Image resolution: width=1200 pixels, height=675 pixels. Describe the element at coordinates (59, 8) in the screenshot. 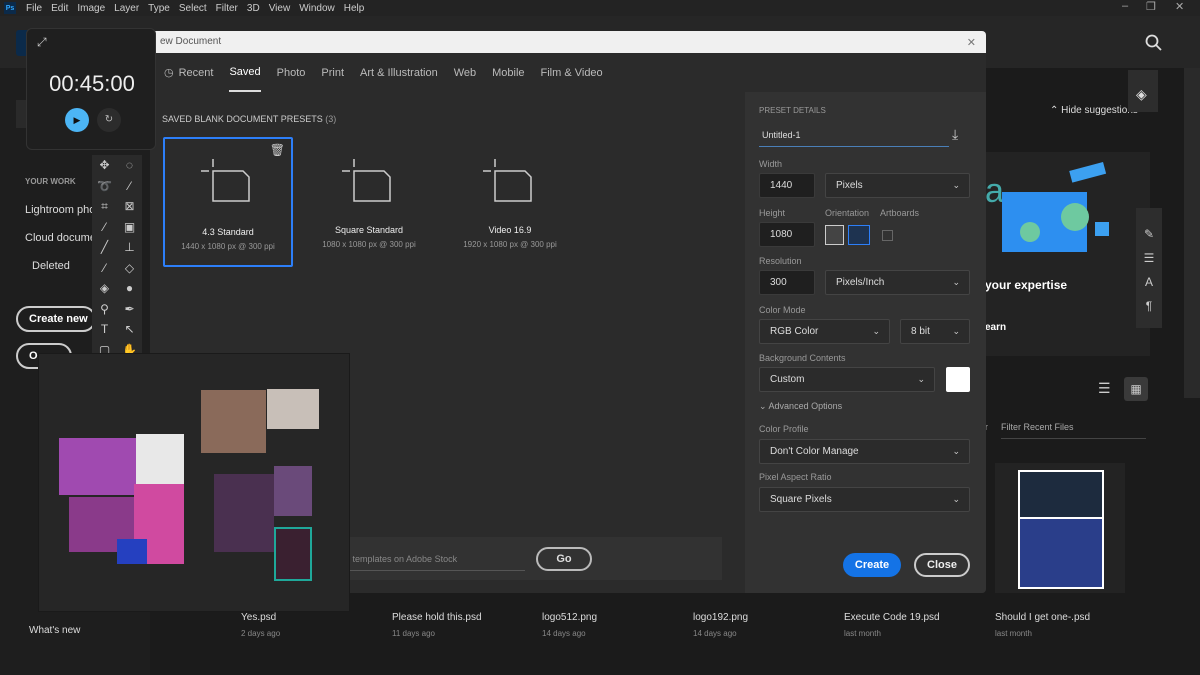

I see `menu-edit: Edit` at that location.